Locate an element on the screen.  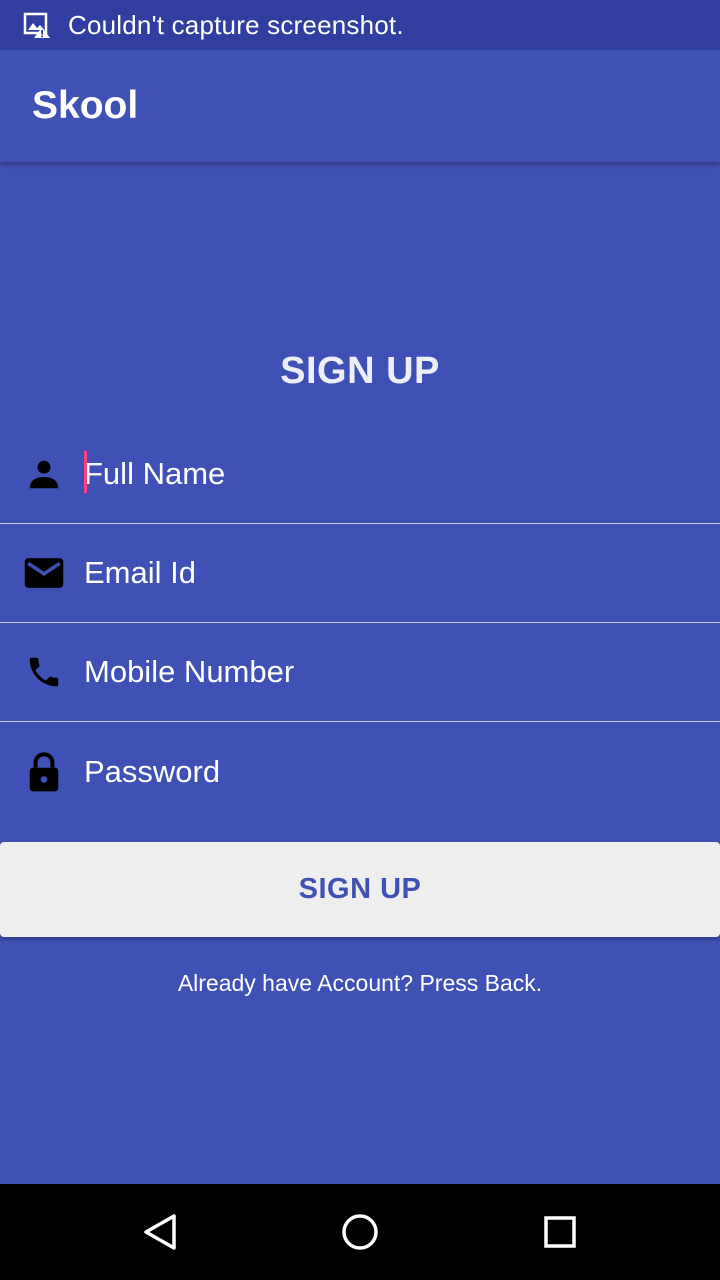
full-name-field is located at coordinates (360, 474).